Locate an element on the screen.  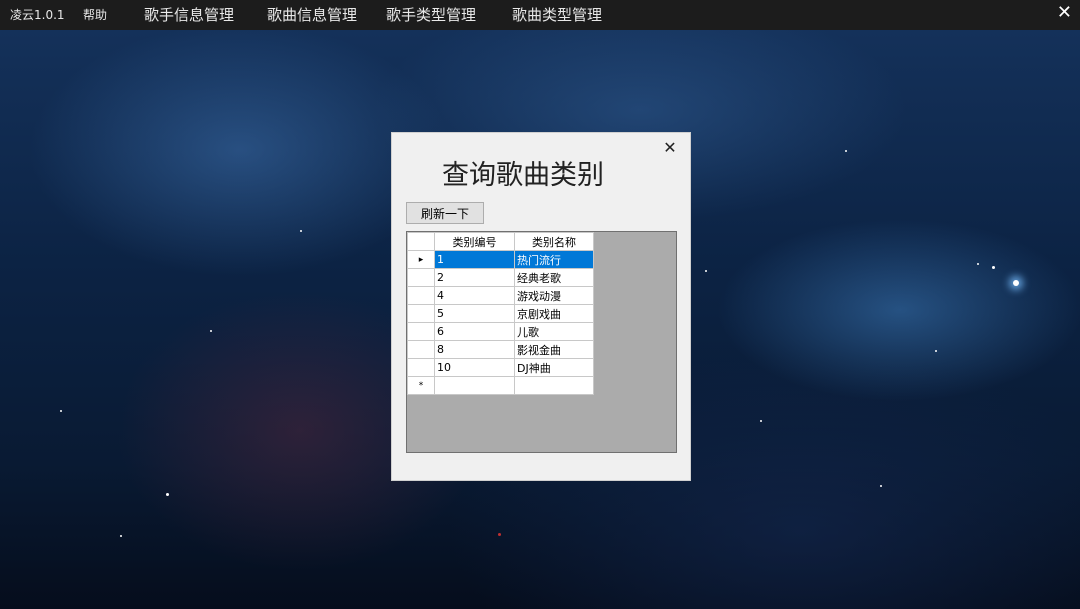
table-row: 2 经典老歌 is located at coordinates (500, 277).